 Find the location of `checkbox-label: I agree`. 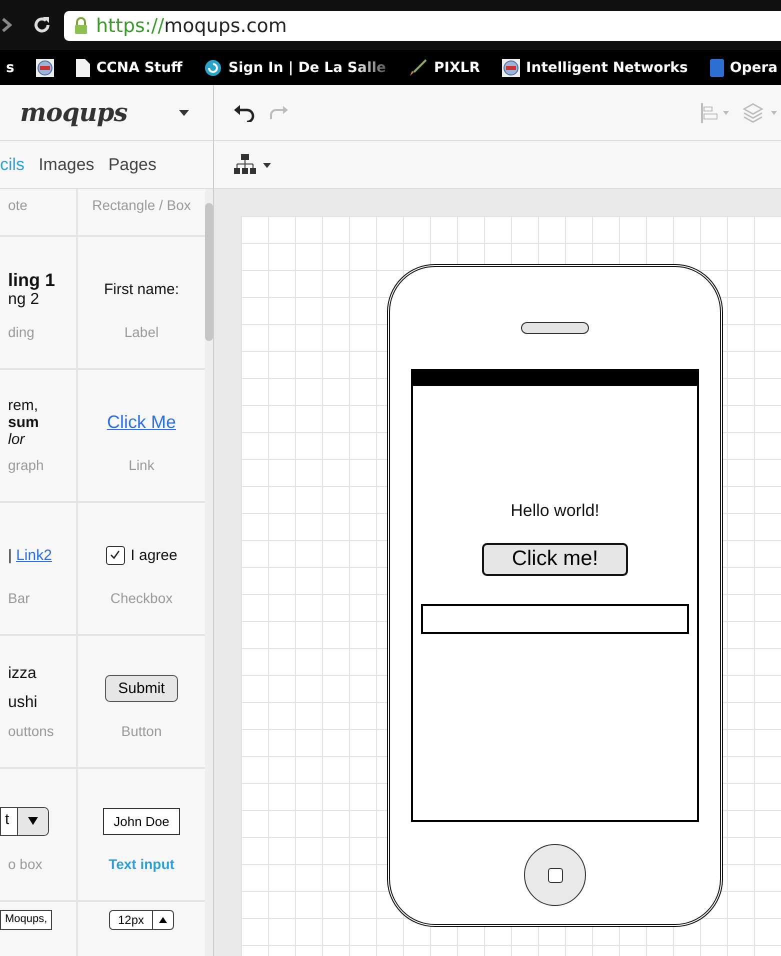

checkbox-label: I agree is located at coordinates (154, 555).